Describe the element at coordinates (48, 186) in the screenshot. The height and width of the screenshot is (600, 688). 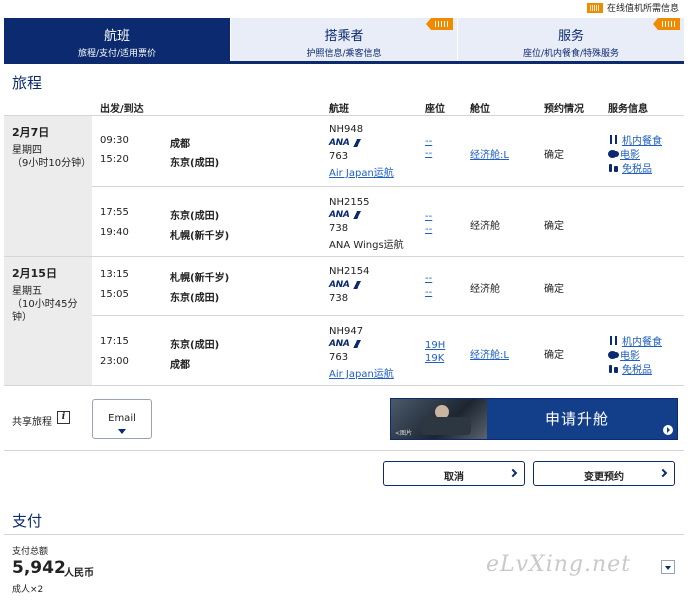
I see `day-info: 2月7日 星期四 （9小时10分钟）` at that location.